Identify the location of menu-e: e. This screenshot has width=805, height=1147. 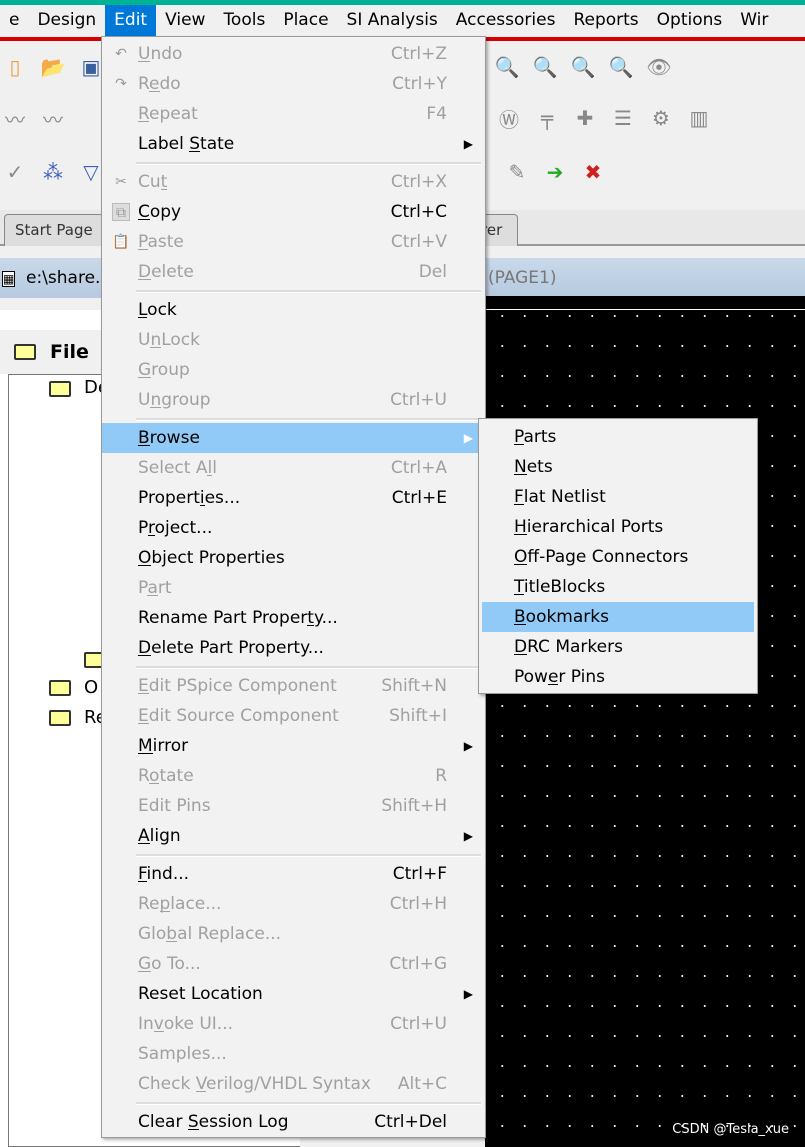
(14, 21).